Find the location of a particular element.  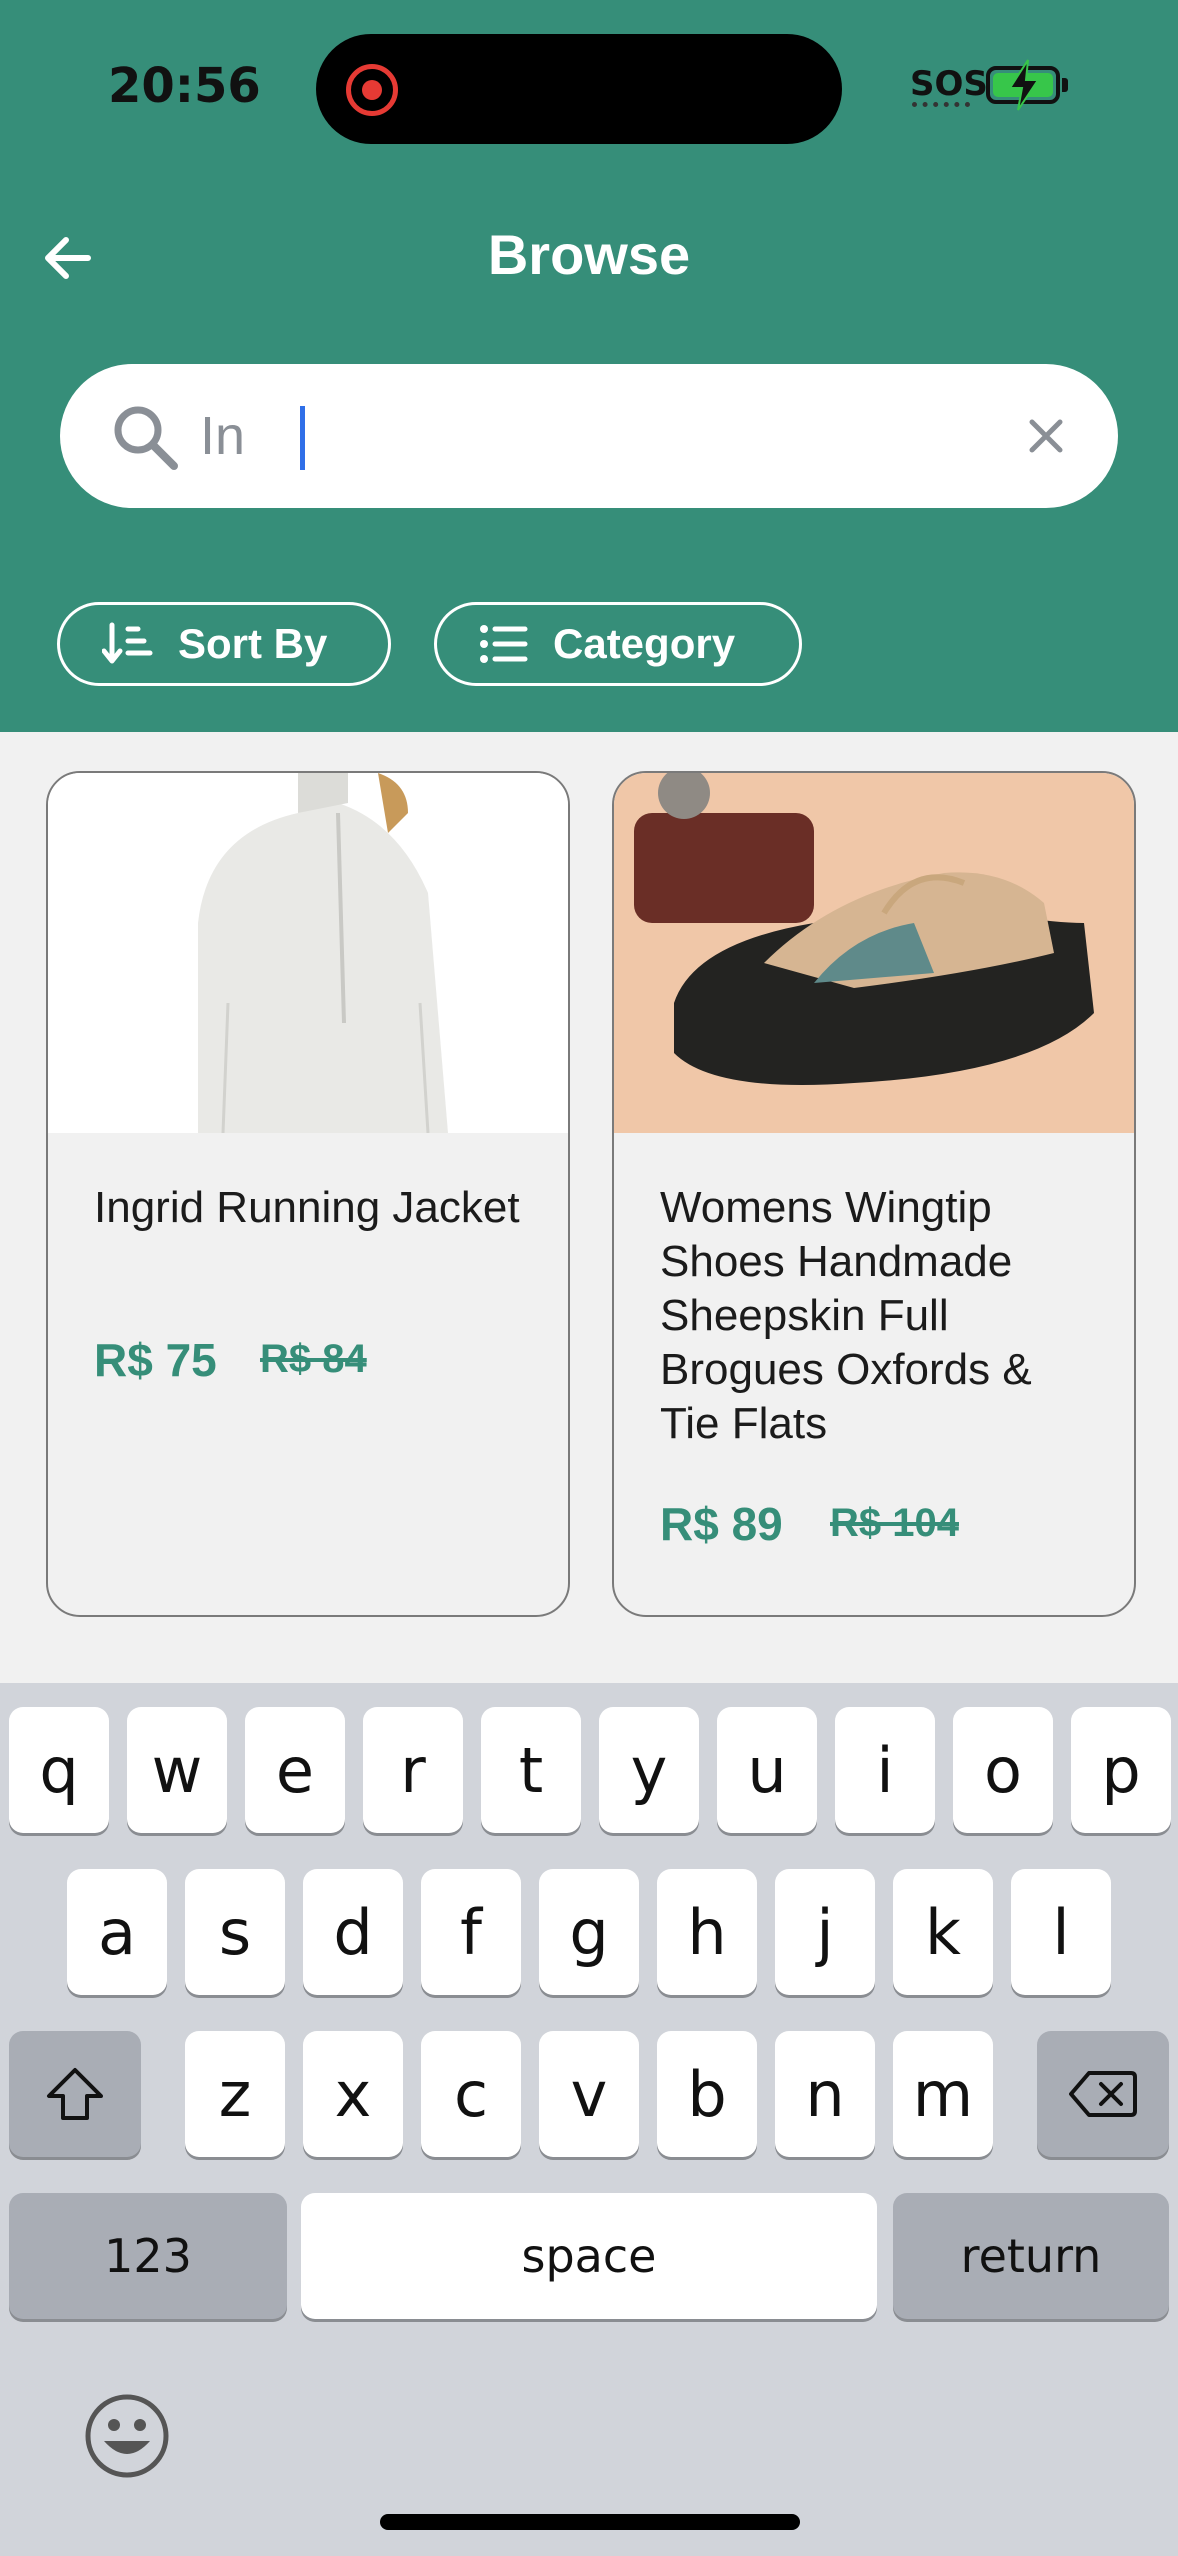

key-z: z is located at coordinates (235, 2094).